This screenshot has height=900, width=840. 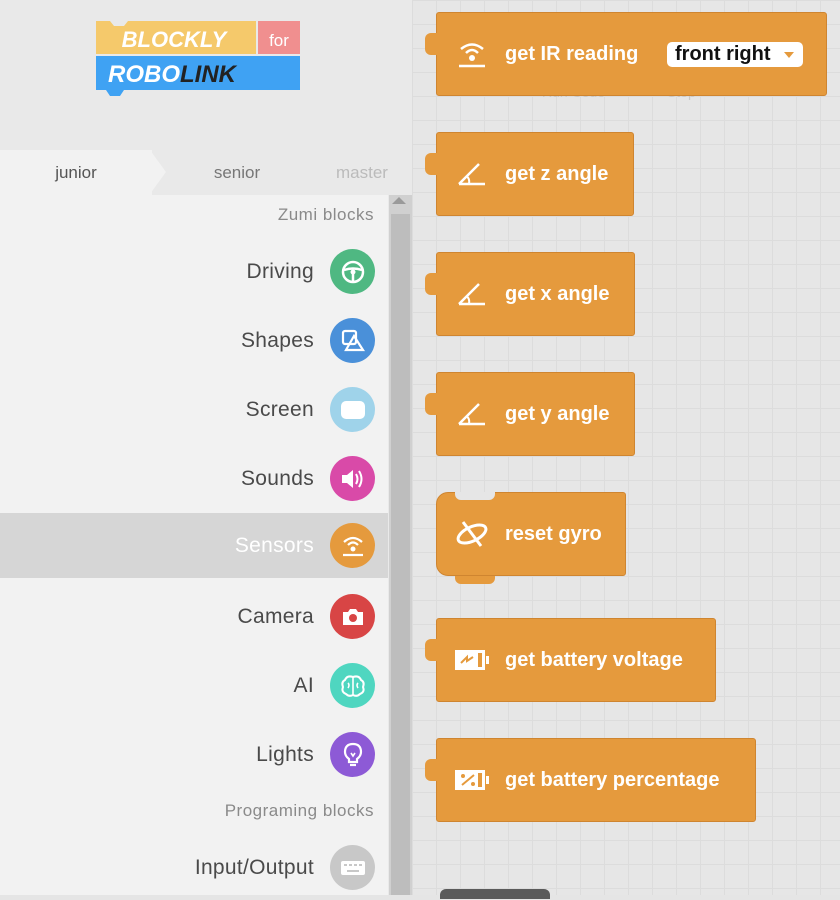 What do you see at coordinates (274, 545) in the screenshot?
I see `category-label: Sensors` at bounding box center [274, 545].